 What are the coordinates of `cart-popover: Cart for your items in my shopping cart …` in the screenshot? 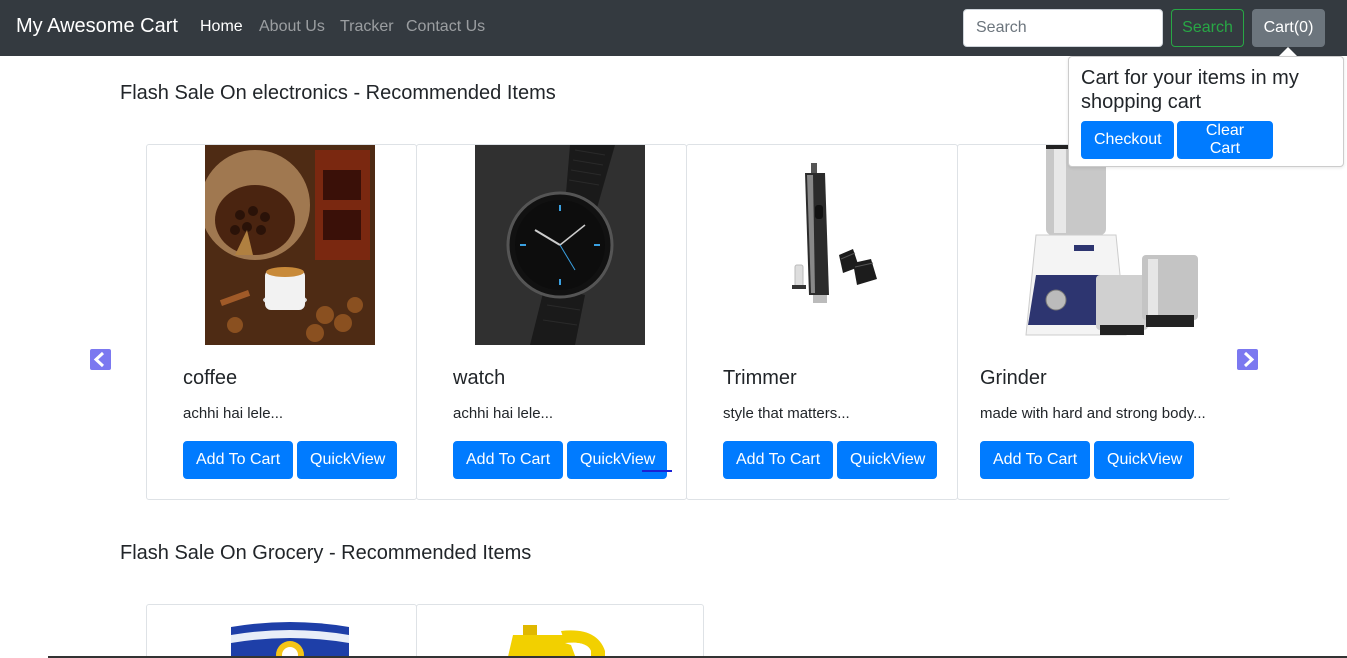 It's located at (1206, 111).